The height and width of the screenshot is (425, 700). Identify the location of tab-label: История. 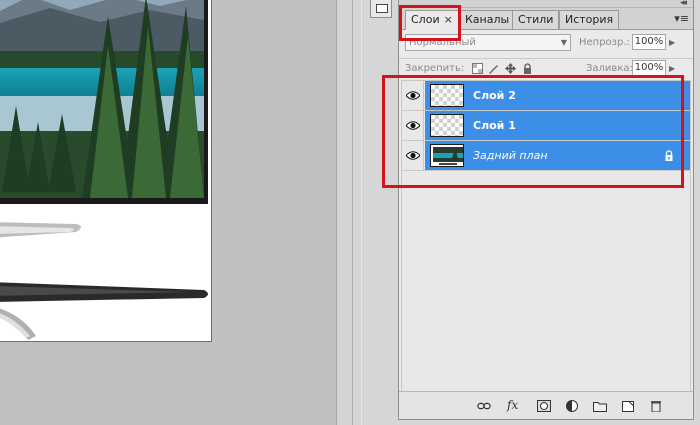
(589, 19).